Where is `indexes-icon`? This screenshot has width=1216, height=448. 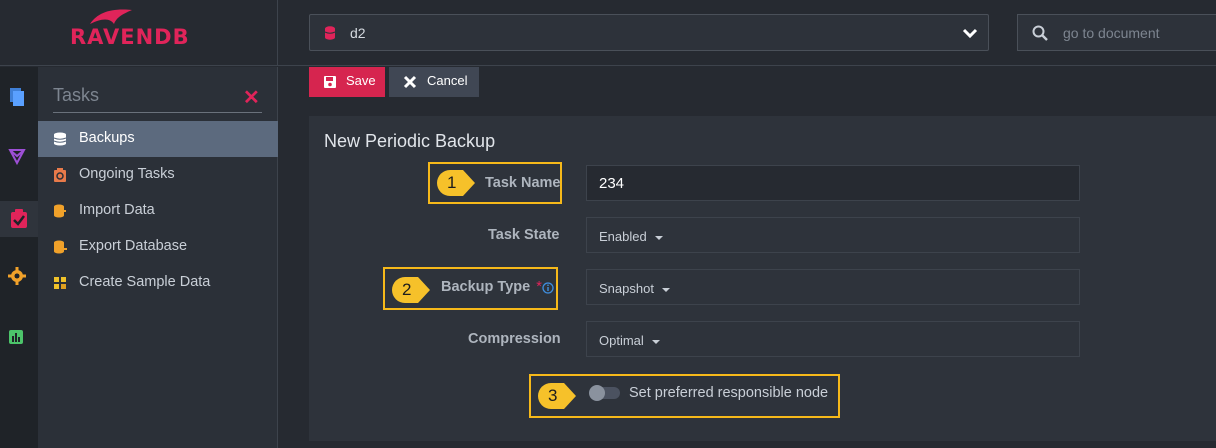
indexes-icon is located at coordinates (17, 157).